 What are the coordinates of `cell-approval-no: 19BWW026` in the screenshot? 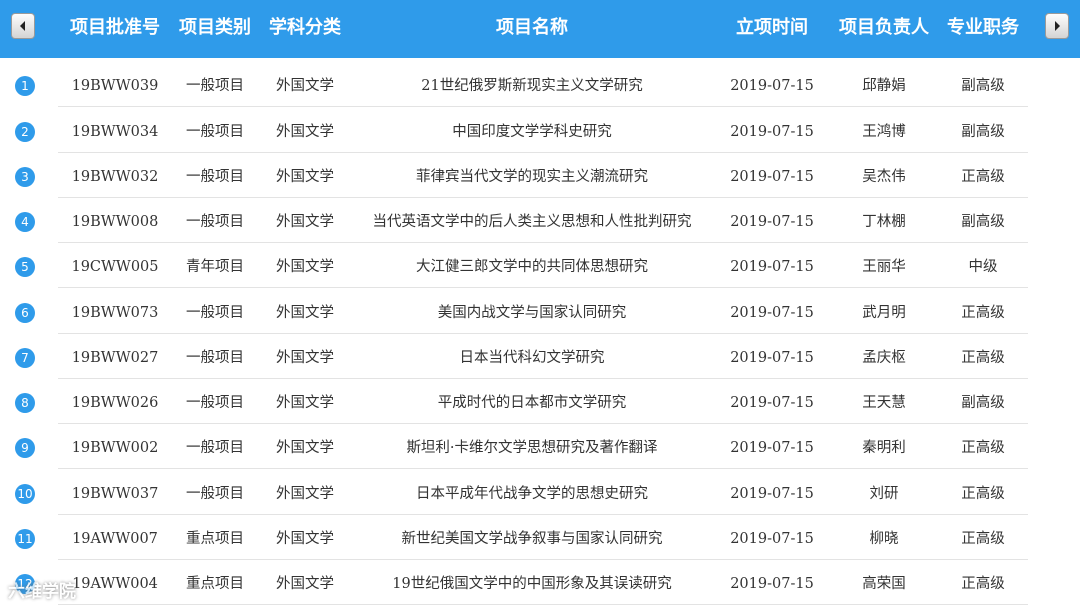 It's located at (115, 403).